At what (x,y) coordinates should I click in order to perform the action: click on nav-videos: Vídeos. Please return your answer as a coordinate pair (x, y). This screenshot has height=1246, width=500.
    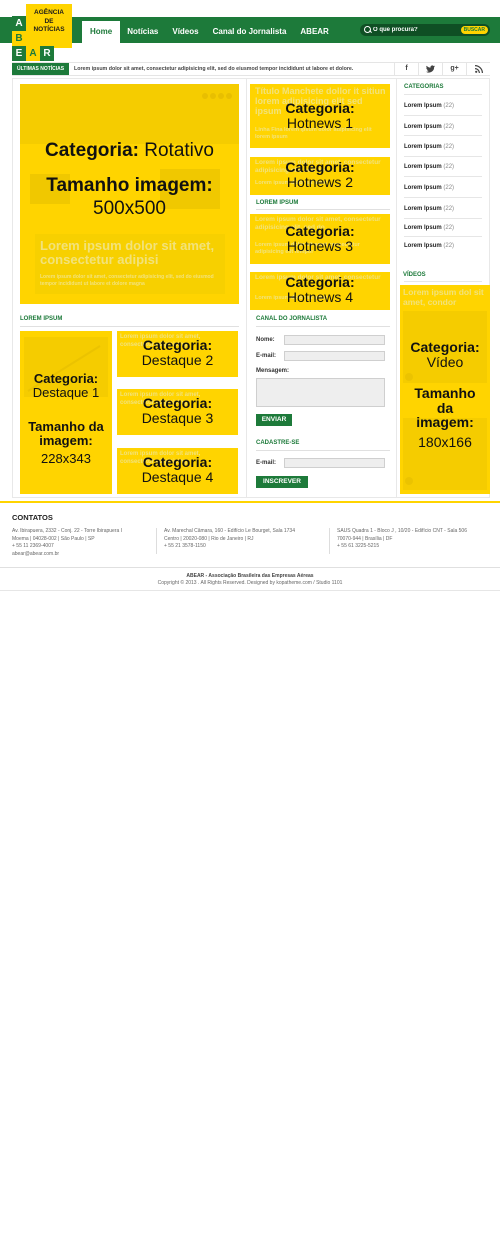
    Looking at the image, I should click on (185, 32).